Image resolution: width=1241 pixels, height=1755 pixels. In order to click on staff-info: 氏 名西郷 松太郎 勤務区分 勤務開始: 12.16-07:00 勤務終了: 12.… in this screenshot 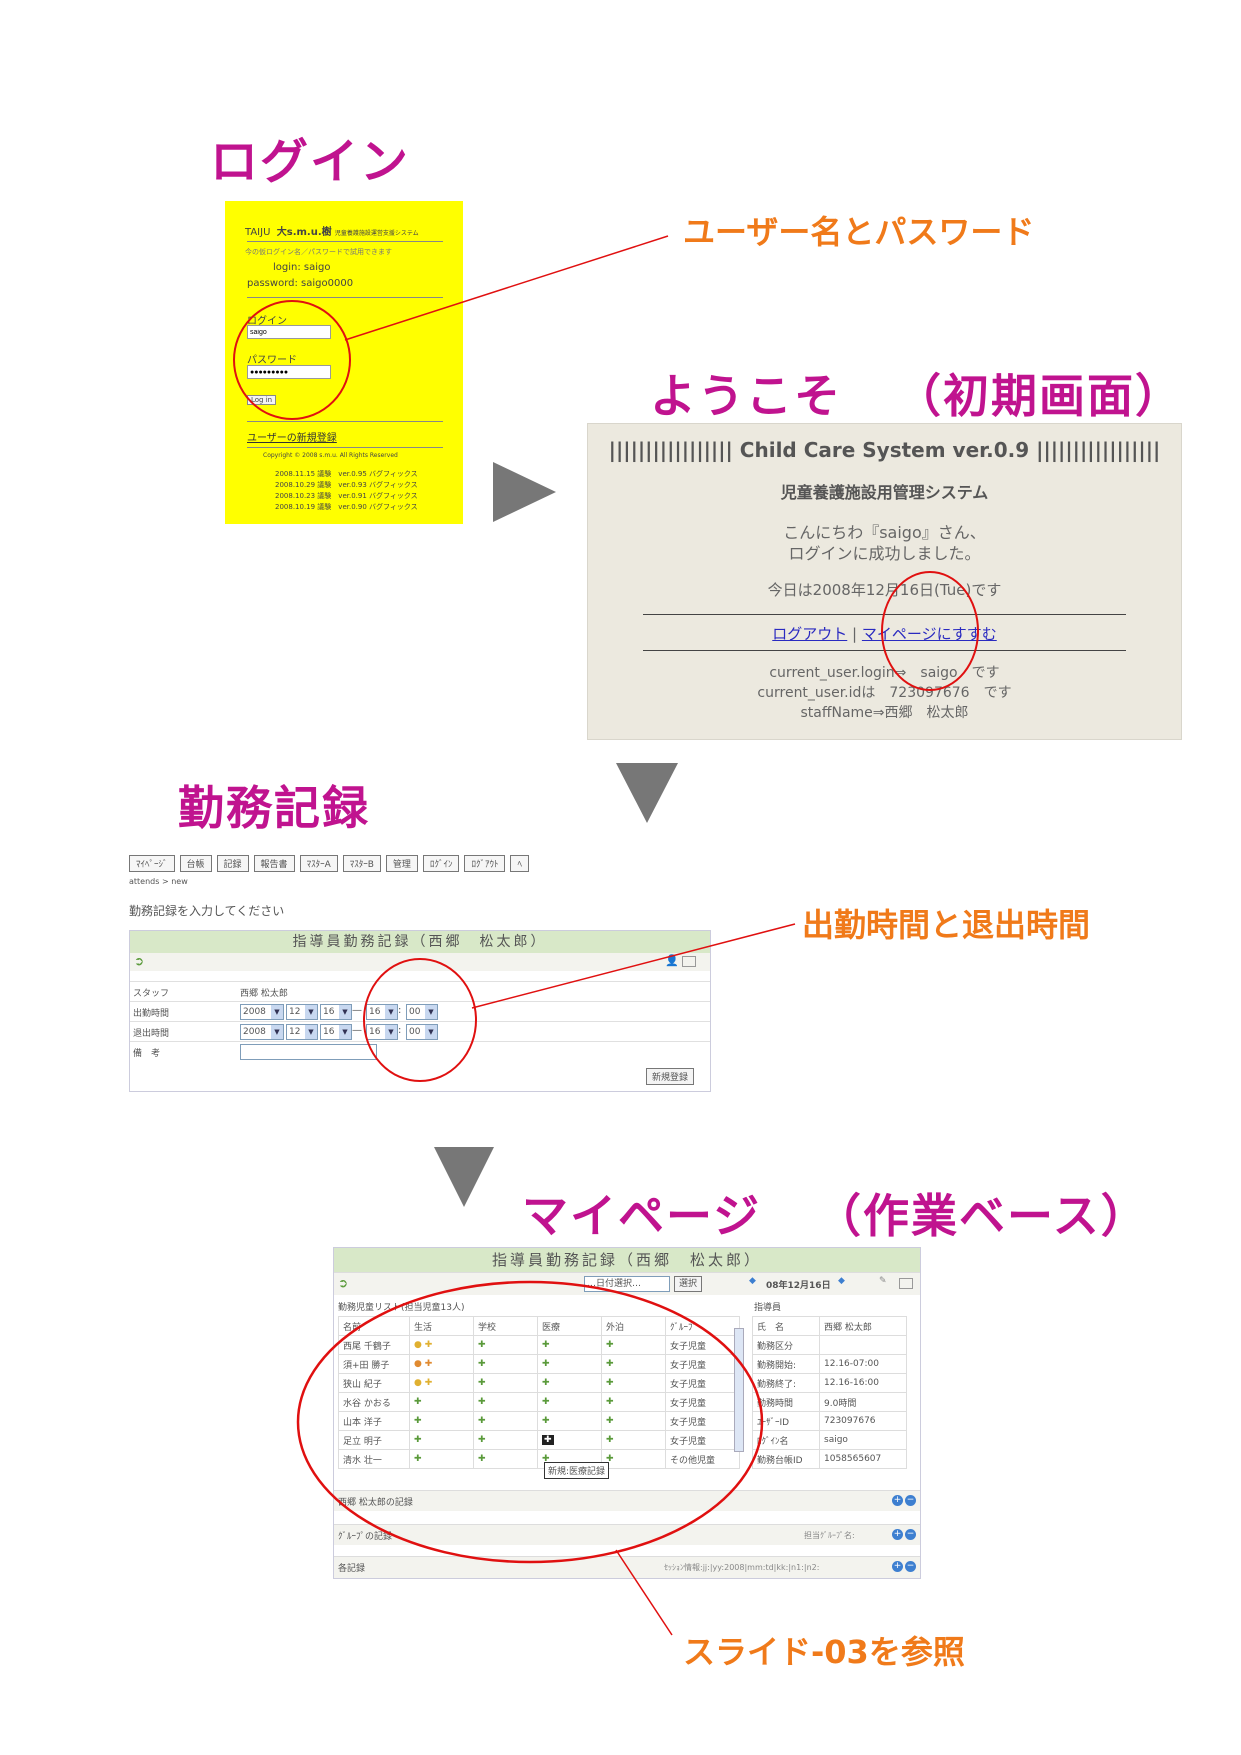, I will do `click(829, 1392)`.